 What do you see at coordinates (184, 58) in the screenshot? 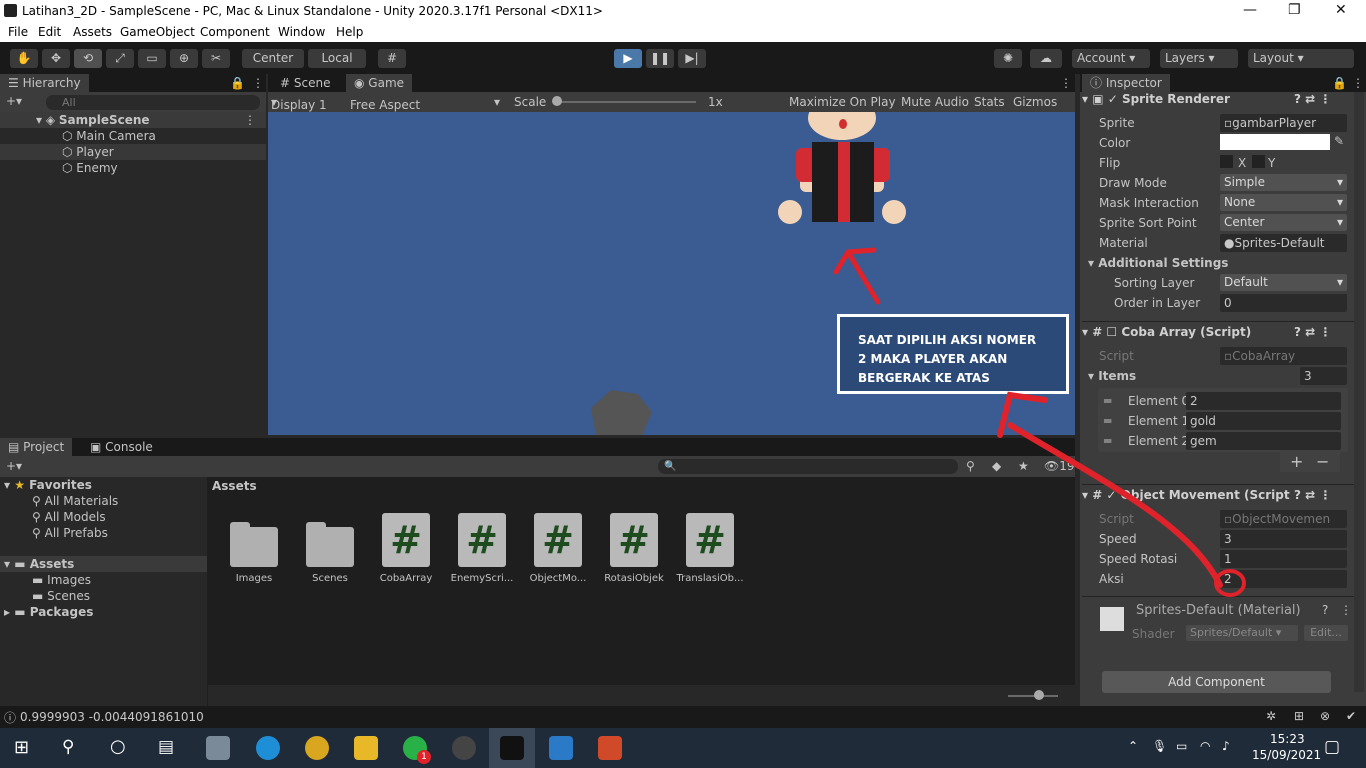
I see `transform-tool-icon: ⊕` at bounding box center [184, 58].